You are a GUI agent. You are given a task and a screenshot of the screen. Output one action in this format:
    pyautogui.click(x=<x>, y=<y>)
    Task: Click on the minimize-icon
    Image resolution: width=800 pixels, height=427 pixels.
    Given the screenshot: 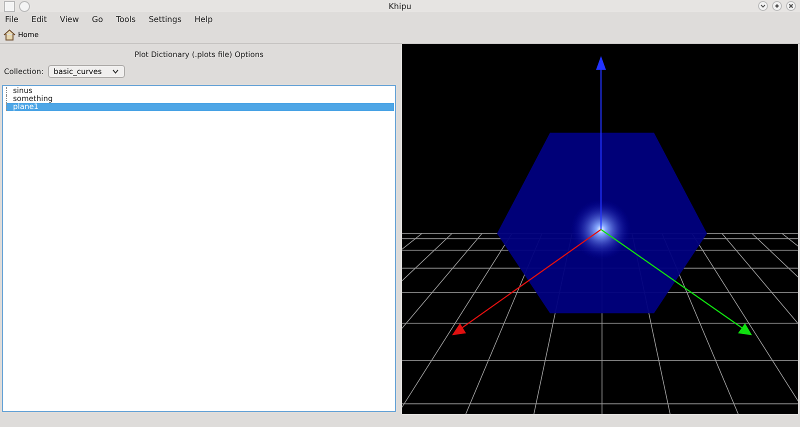 What is the action you would take?
    pyautogui.click(x=763, y=6)
    